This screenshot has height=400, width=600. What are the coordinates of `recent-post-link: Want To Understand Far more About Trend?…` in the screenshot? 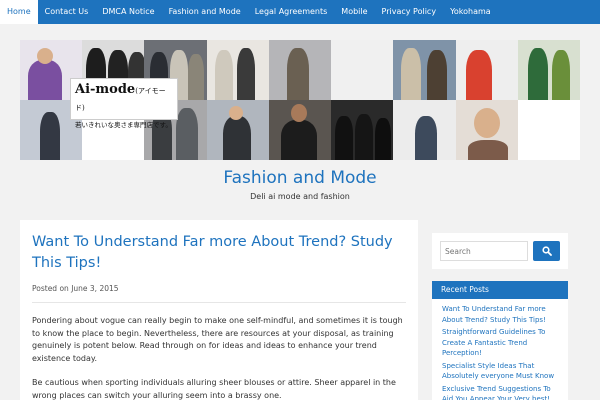 It's located at (500, 314).